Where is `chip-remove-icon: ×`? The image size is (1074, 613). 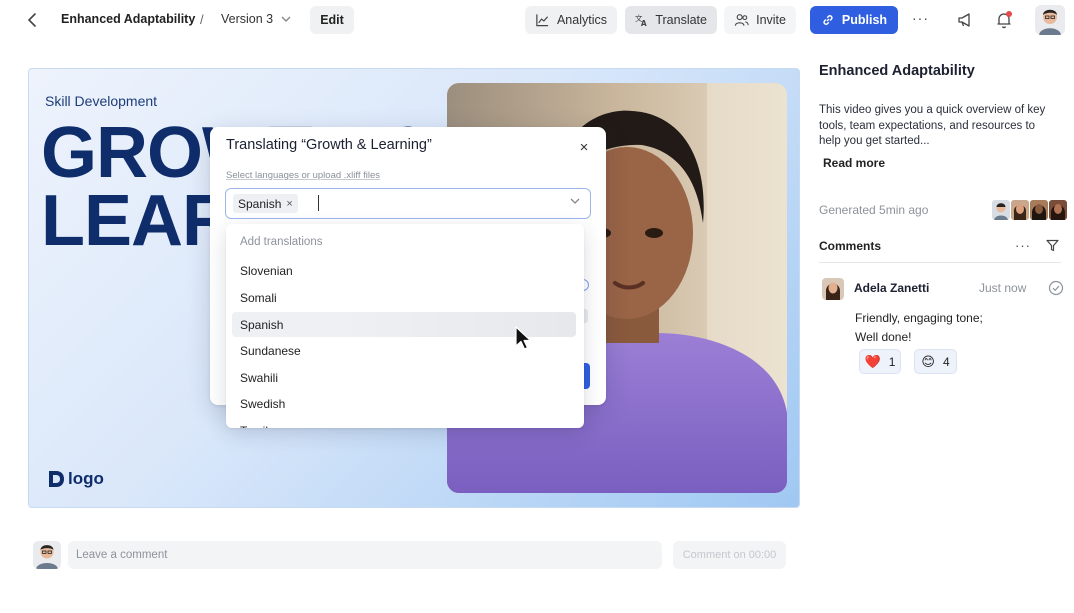
chip-remove-icon: × is located at coordinates (289, 204).